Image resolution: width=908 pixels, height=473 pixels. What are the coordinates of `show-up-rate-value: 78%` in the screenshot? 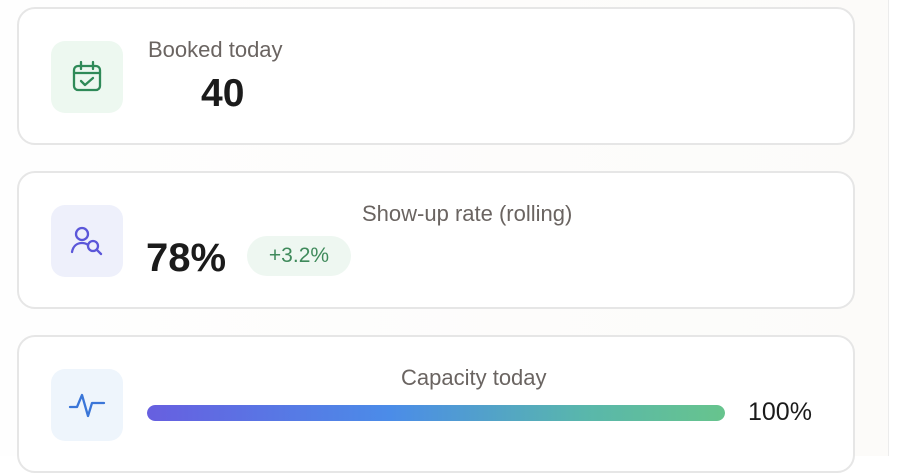 It's located at (186, 258).